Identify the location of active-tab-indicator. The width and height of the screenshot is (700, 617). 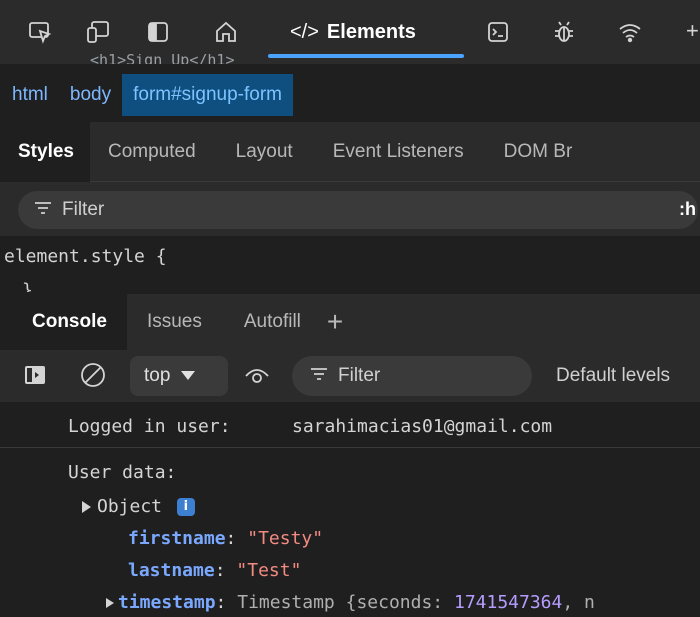
(366, 56).